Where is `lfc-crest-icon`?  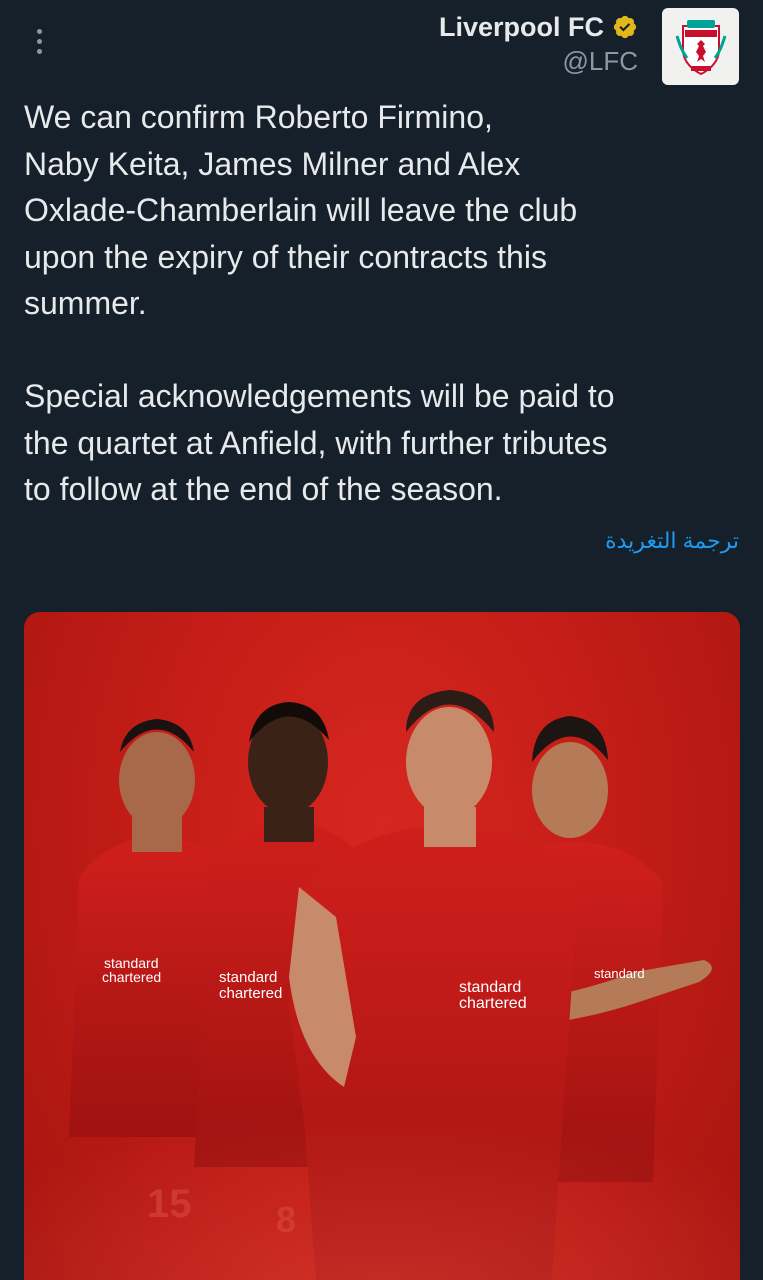 lfc-crest-icon is located at coordinates (700, 47).